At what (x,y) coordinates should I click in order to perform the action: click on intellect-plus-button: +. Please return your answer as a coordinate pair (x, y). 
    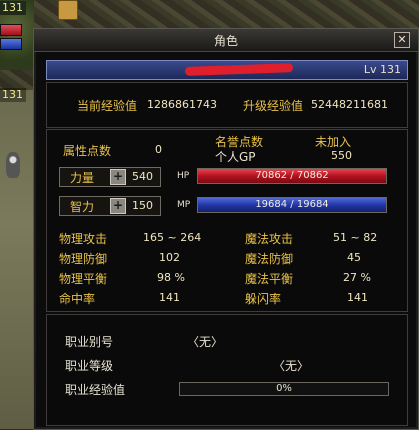
    Looking at the image, I should click on (118, 206).